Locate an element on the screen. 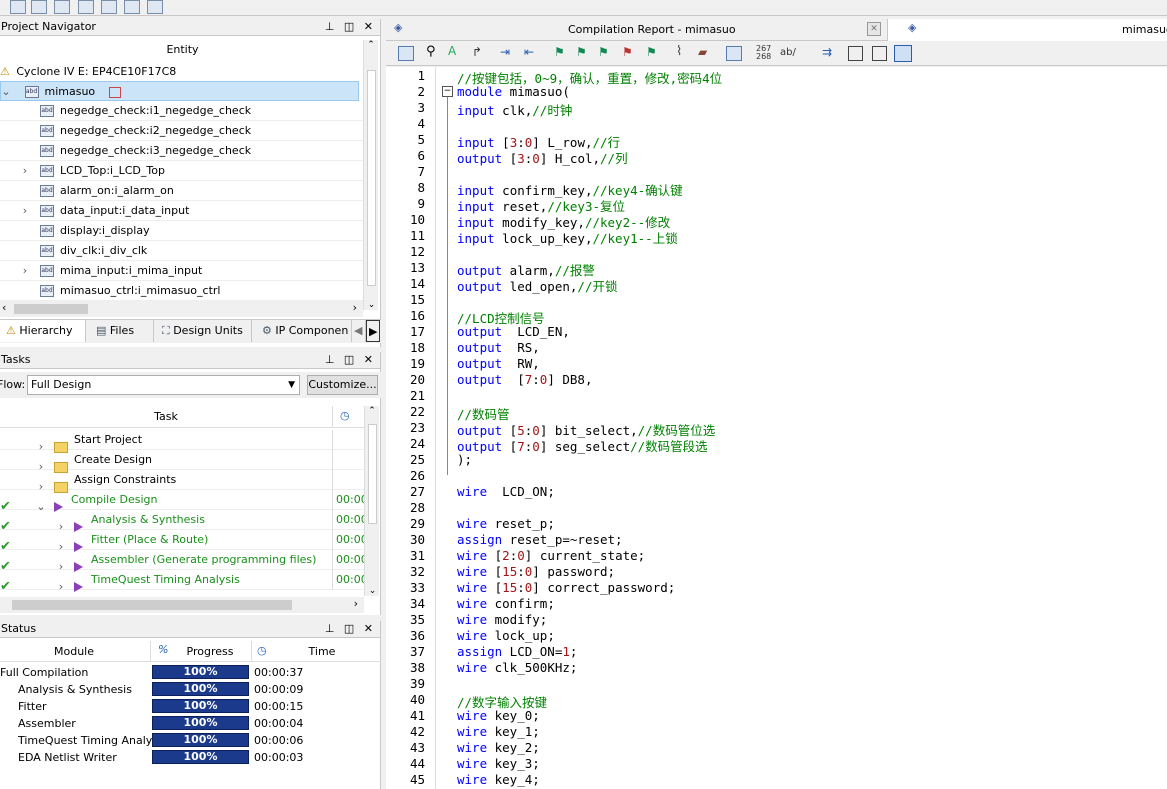 The height and width of the screenshot is (789, 1167). chevron-down-icon: ⌄ is located at coordinates (6, 92).